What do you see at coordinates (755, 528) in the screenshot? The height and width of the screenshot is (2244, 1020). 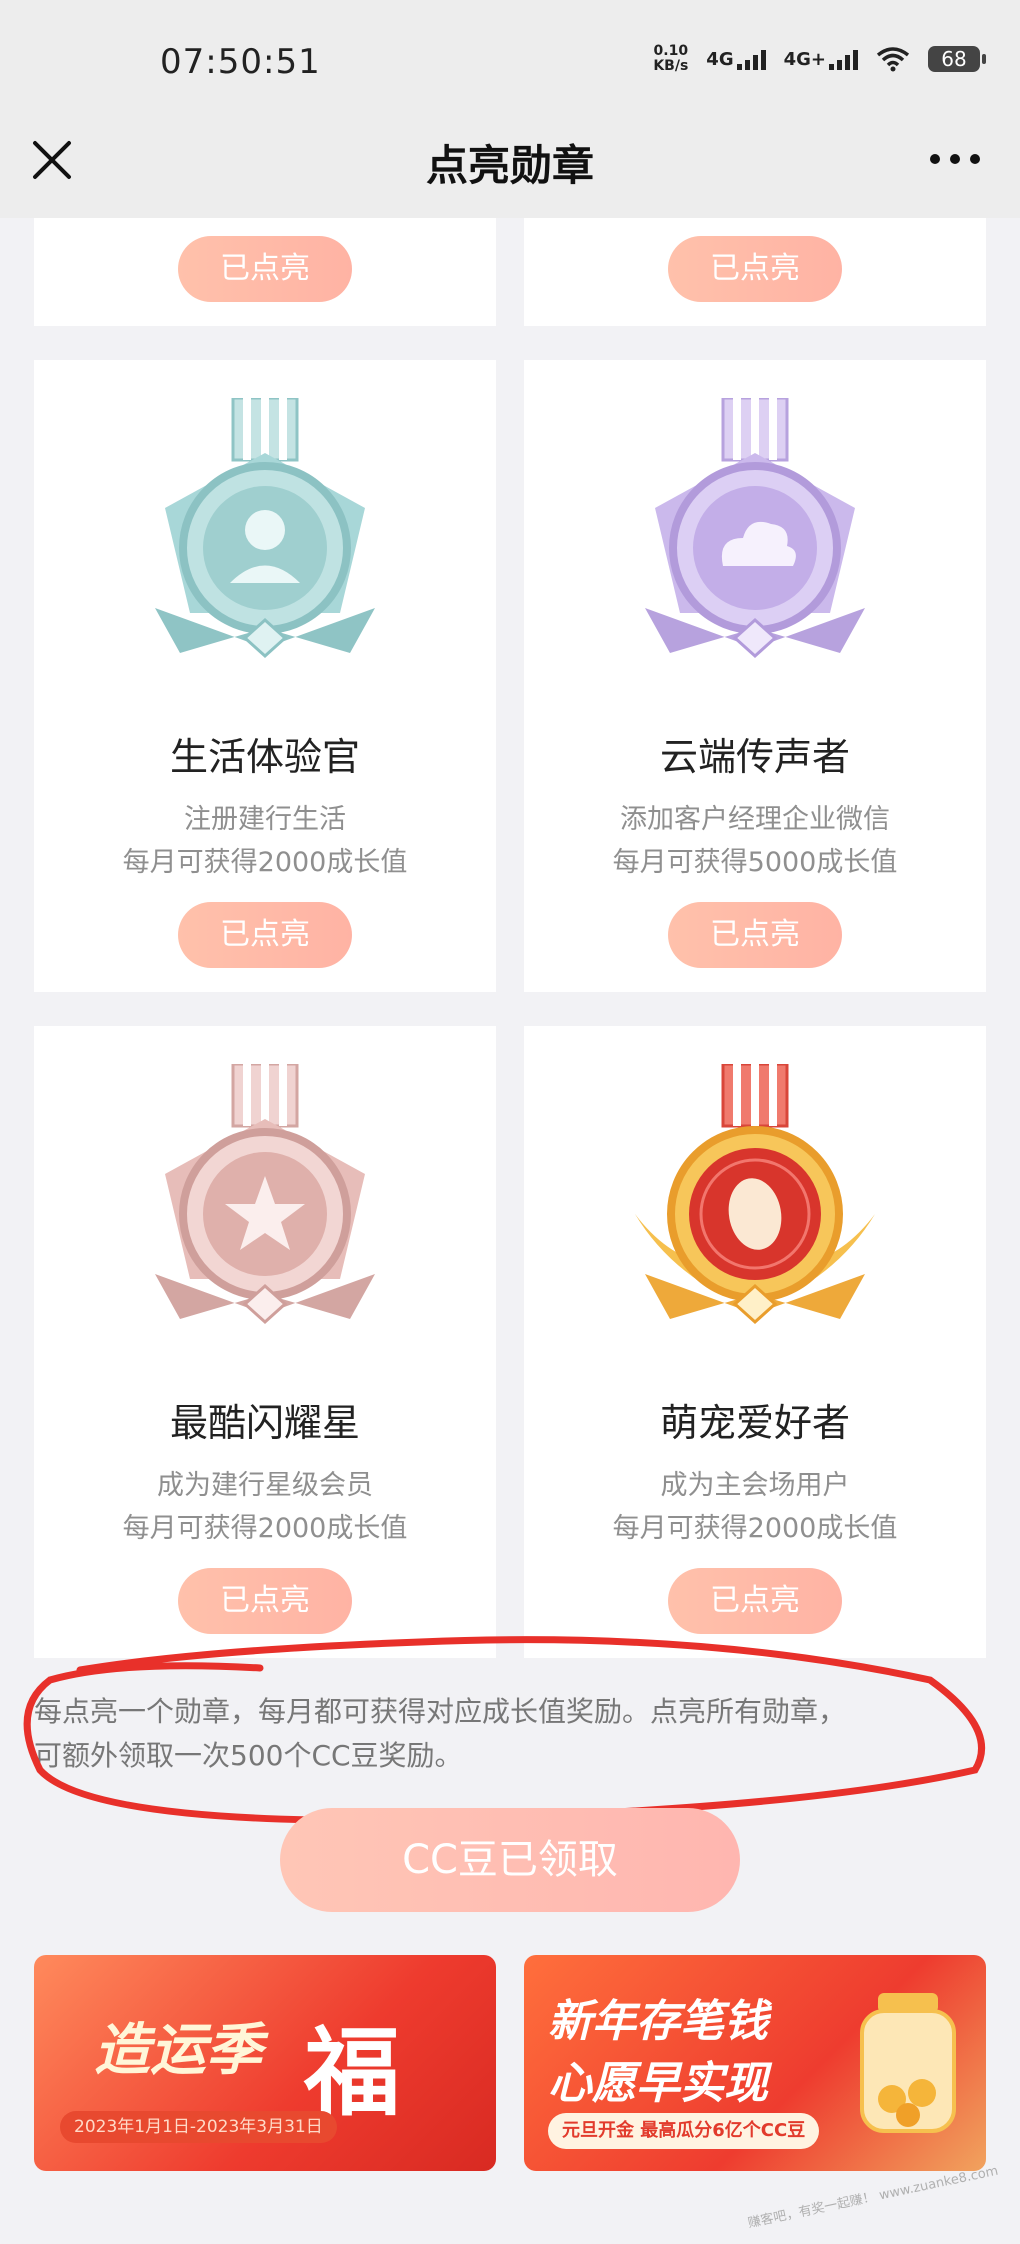 I see `medal-cloud-icon` at bounding box center [755, 528].